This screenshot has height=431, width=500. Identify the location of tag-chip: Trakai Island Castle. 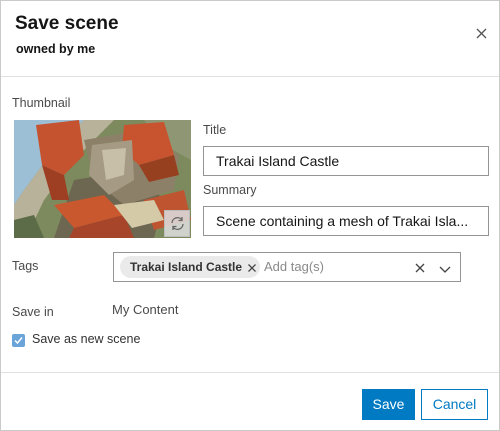
(190, 267).